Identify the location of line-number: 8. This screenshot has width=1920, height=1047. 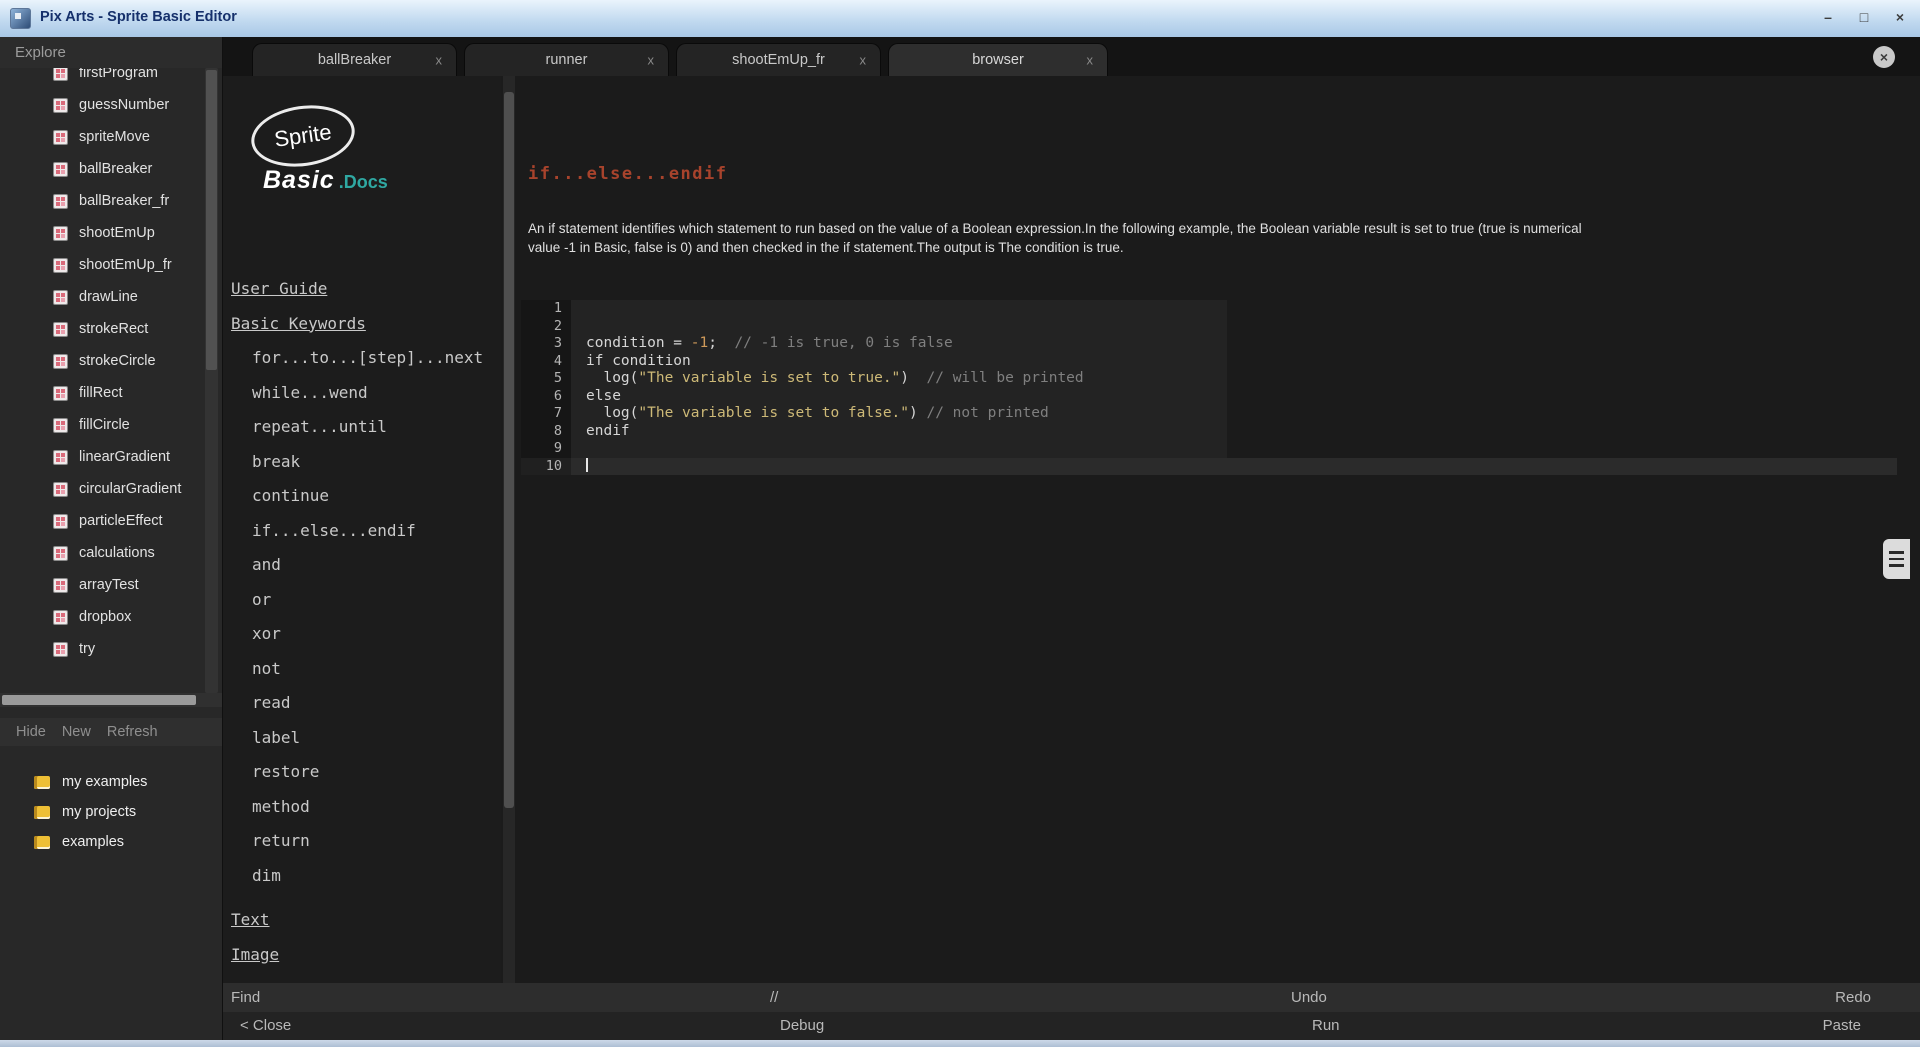
(546, 431).